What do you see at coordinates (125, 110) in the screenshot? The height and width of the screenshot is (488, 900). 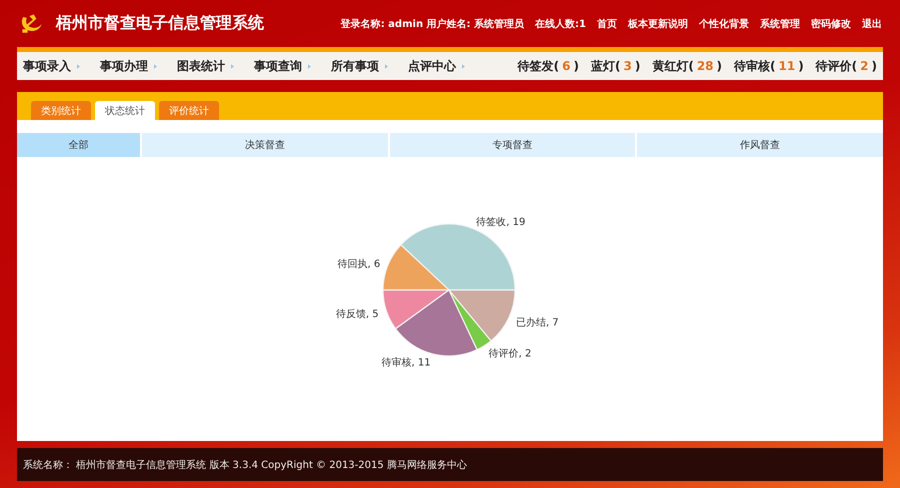 I see `tab: 状态统计` at bounding box center [125, 110].